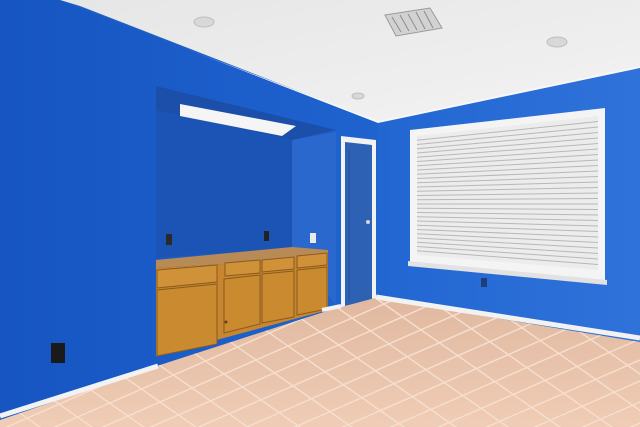 The width and height of the screenshot is (640, 427). I want to click on outlet-left, so click(169, 239).